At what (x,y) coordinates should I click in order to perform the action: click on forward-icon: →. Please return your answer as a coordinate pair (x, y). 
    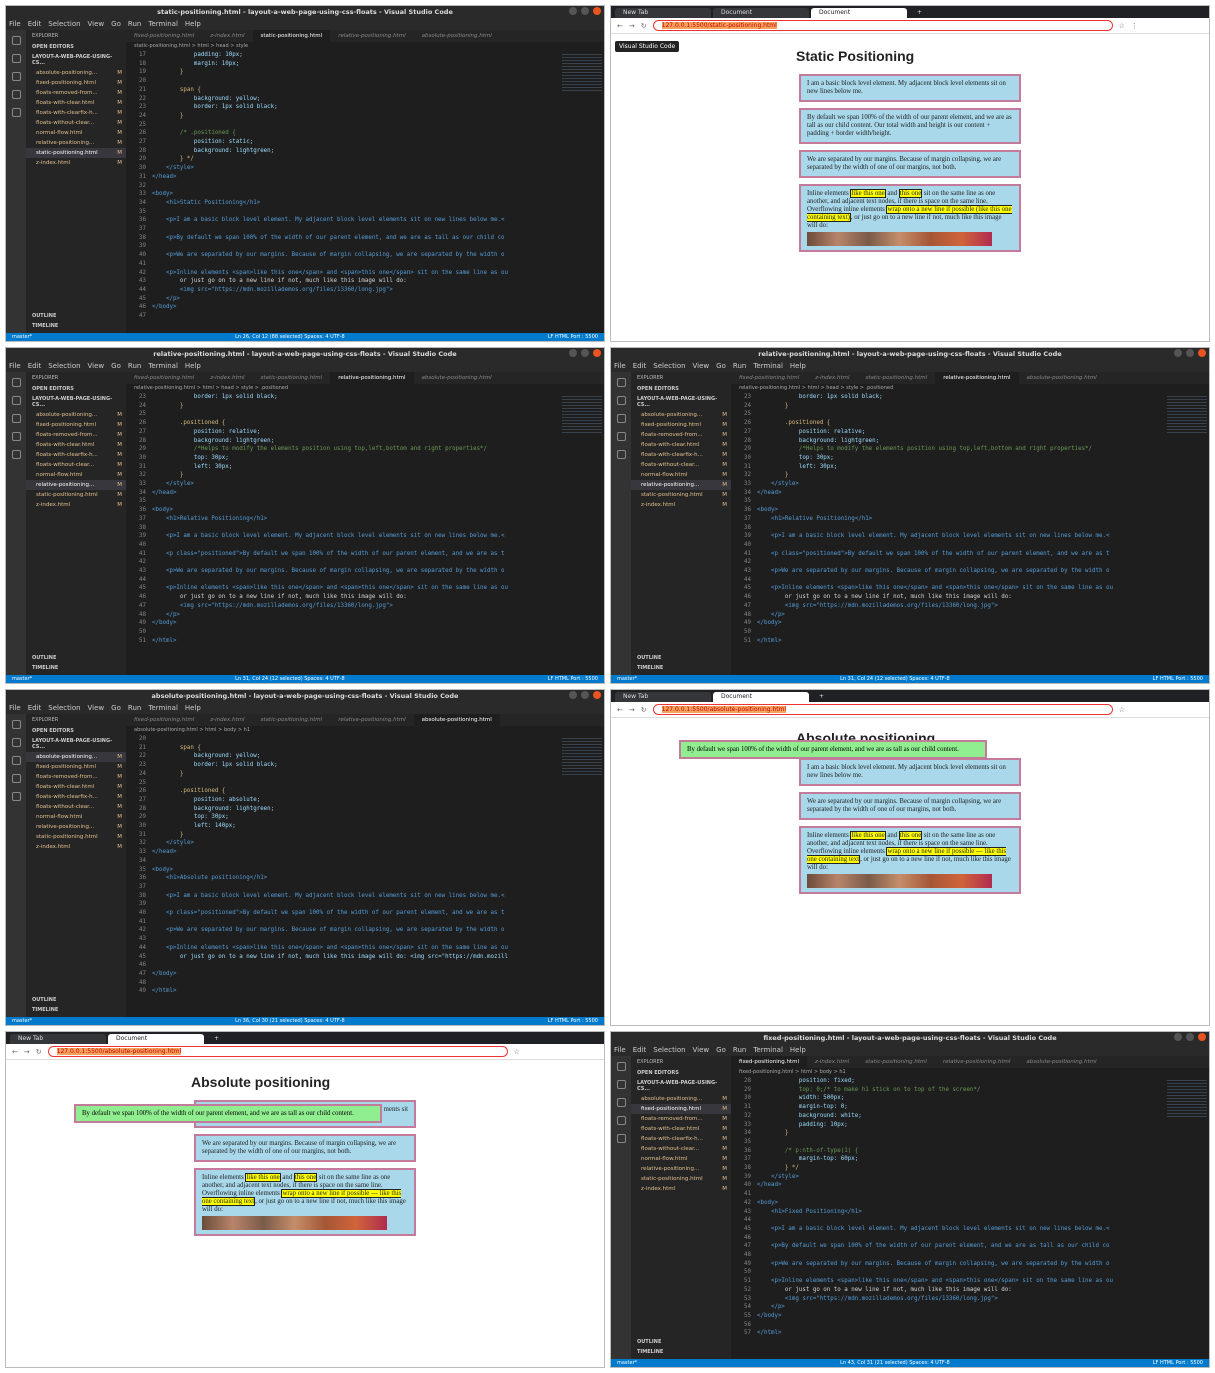
    Looking at the image, I should click on (632, 710).